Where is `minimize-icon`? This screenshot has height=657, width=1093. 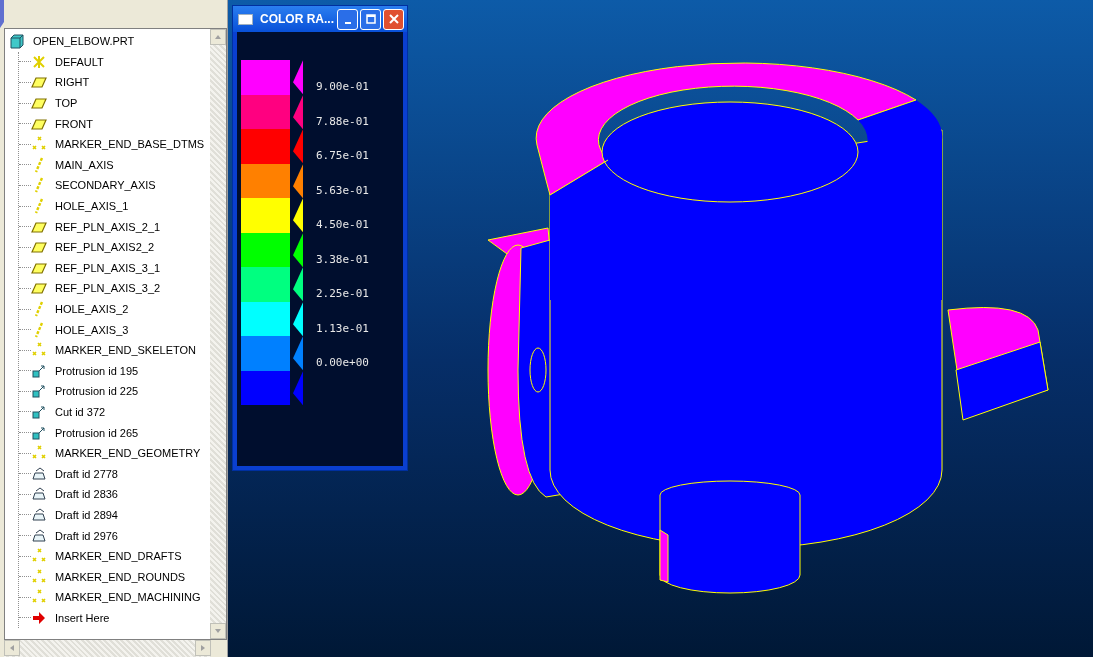 minimize-icon is located at coordinates (347, 23).